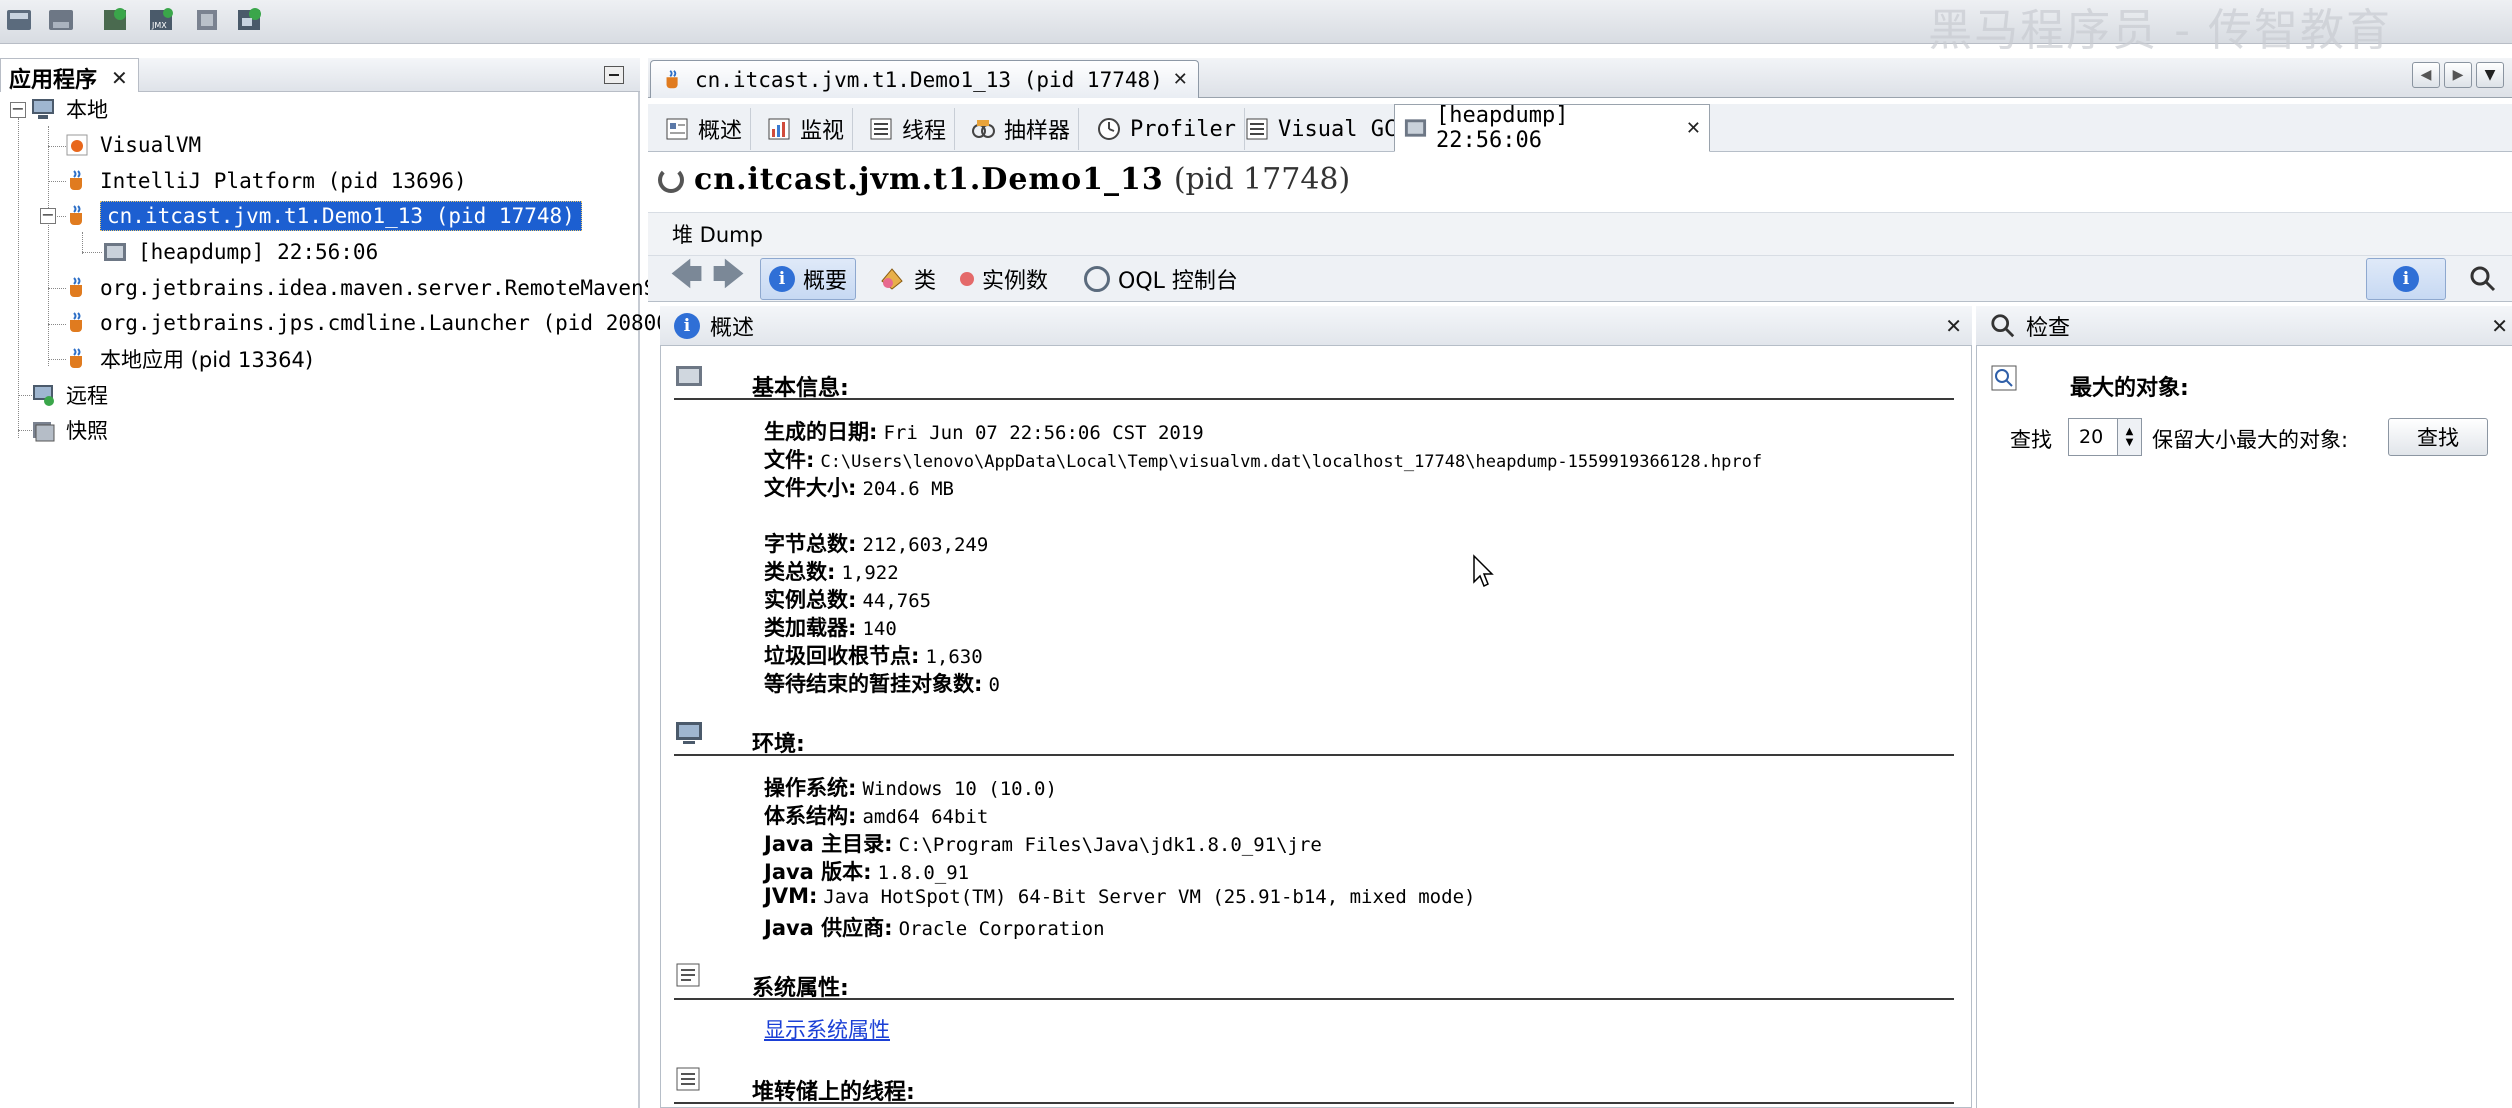  Describe the element at coordinates (116, 20) in the screenshot. I see `add-jmx-icon` at that location.